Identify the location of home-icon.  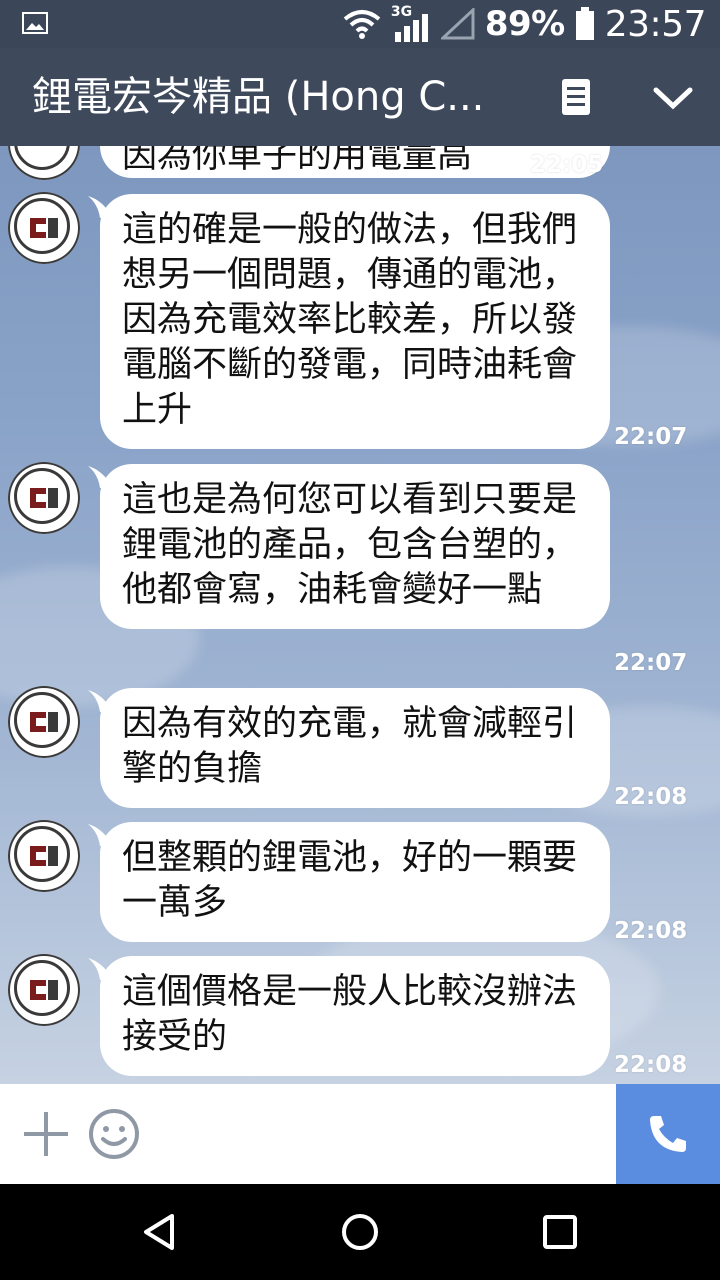
(360, 1232).